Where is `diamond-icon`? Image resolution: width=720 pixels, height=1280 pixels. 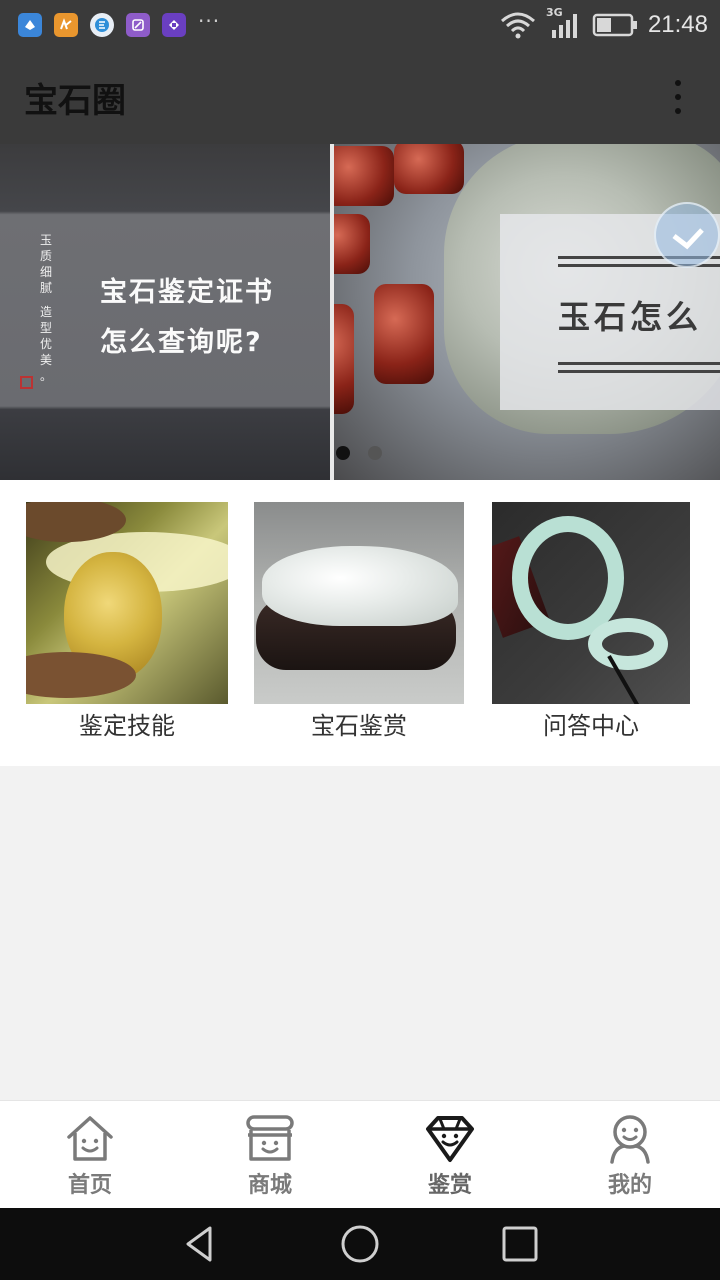 diamond-icon is located at coordinates (450, 1139).